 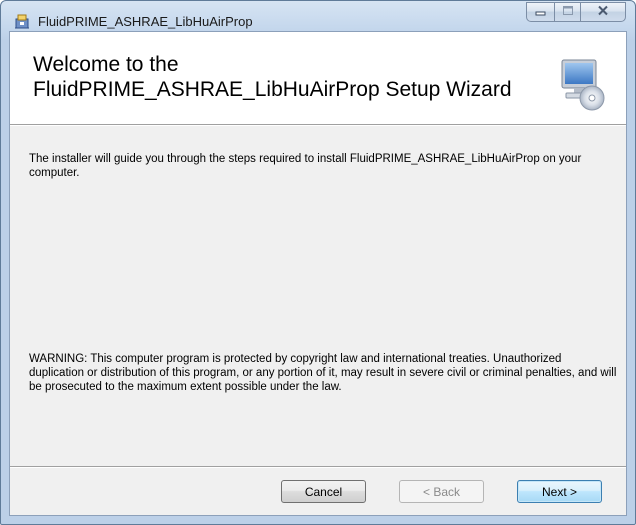 I want to click on window-title: FluidPRIME_ASHRAE_LibHuAirProp, so click(x=145, y=21).